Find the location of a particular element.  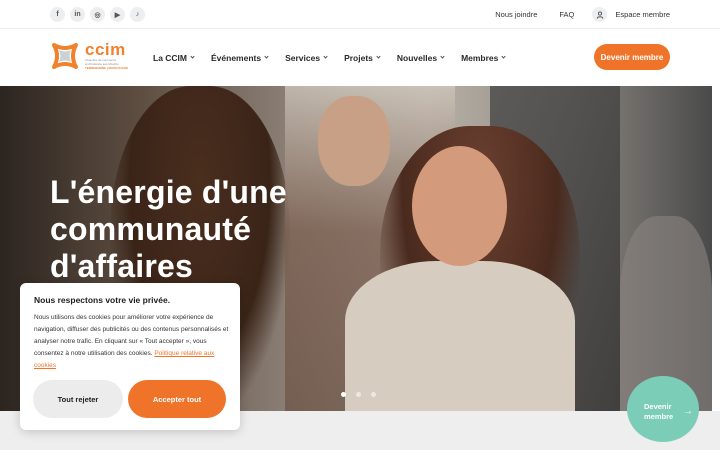

nav-label: Projets is located at coordinates (358, 57).